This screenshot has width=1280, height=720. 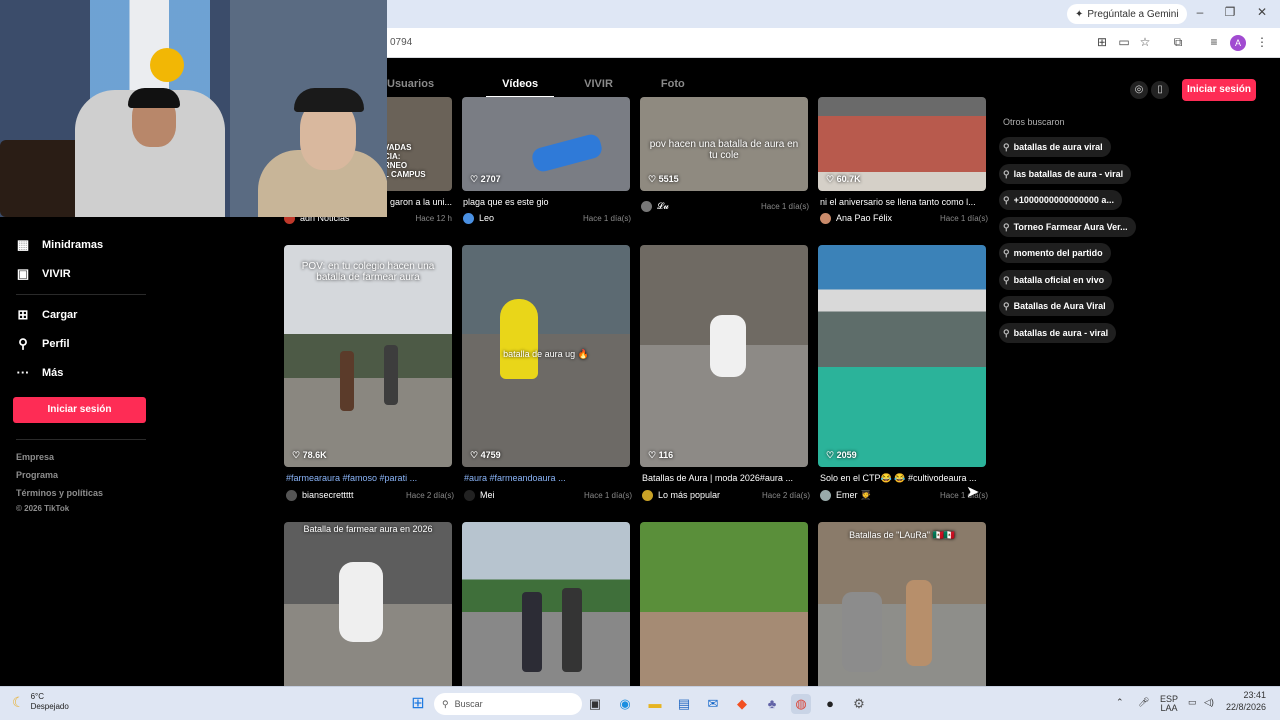 What do you see at coordinates (1058, 333) in the screenshot?
I see `related-search-chip: ⚲ batallas de aura - viral` at bounding box center [1058, 333].